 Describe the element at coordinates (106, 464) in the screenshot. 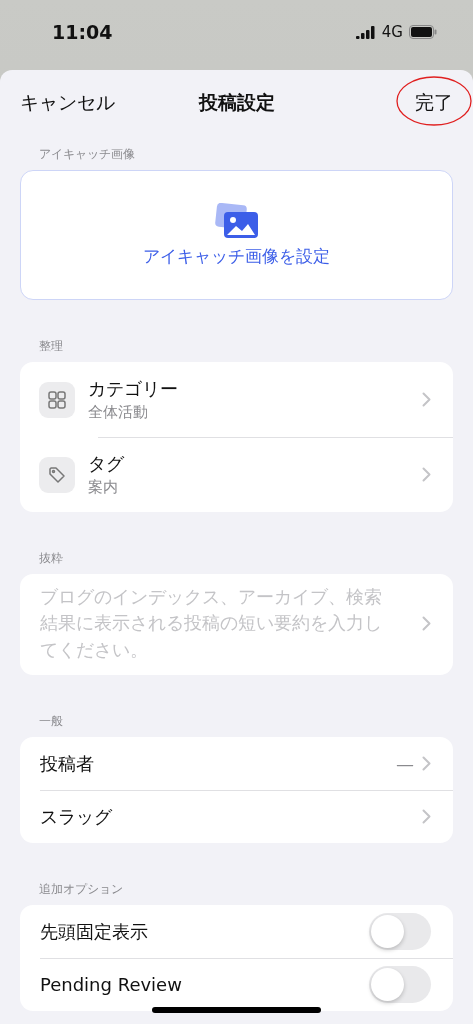

I see `row-title: タグ` at that location.